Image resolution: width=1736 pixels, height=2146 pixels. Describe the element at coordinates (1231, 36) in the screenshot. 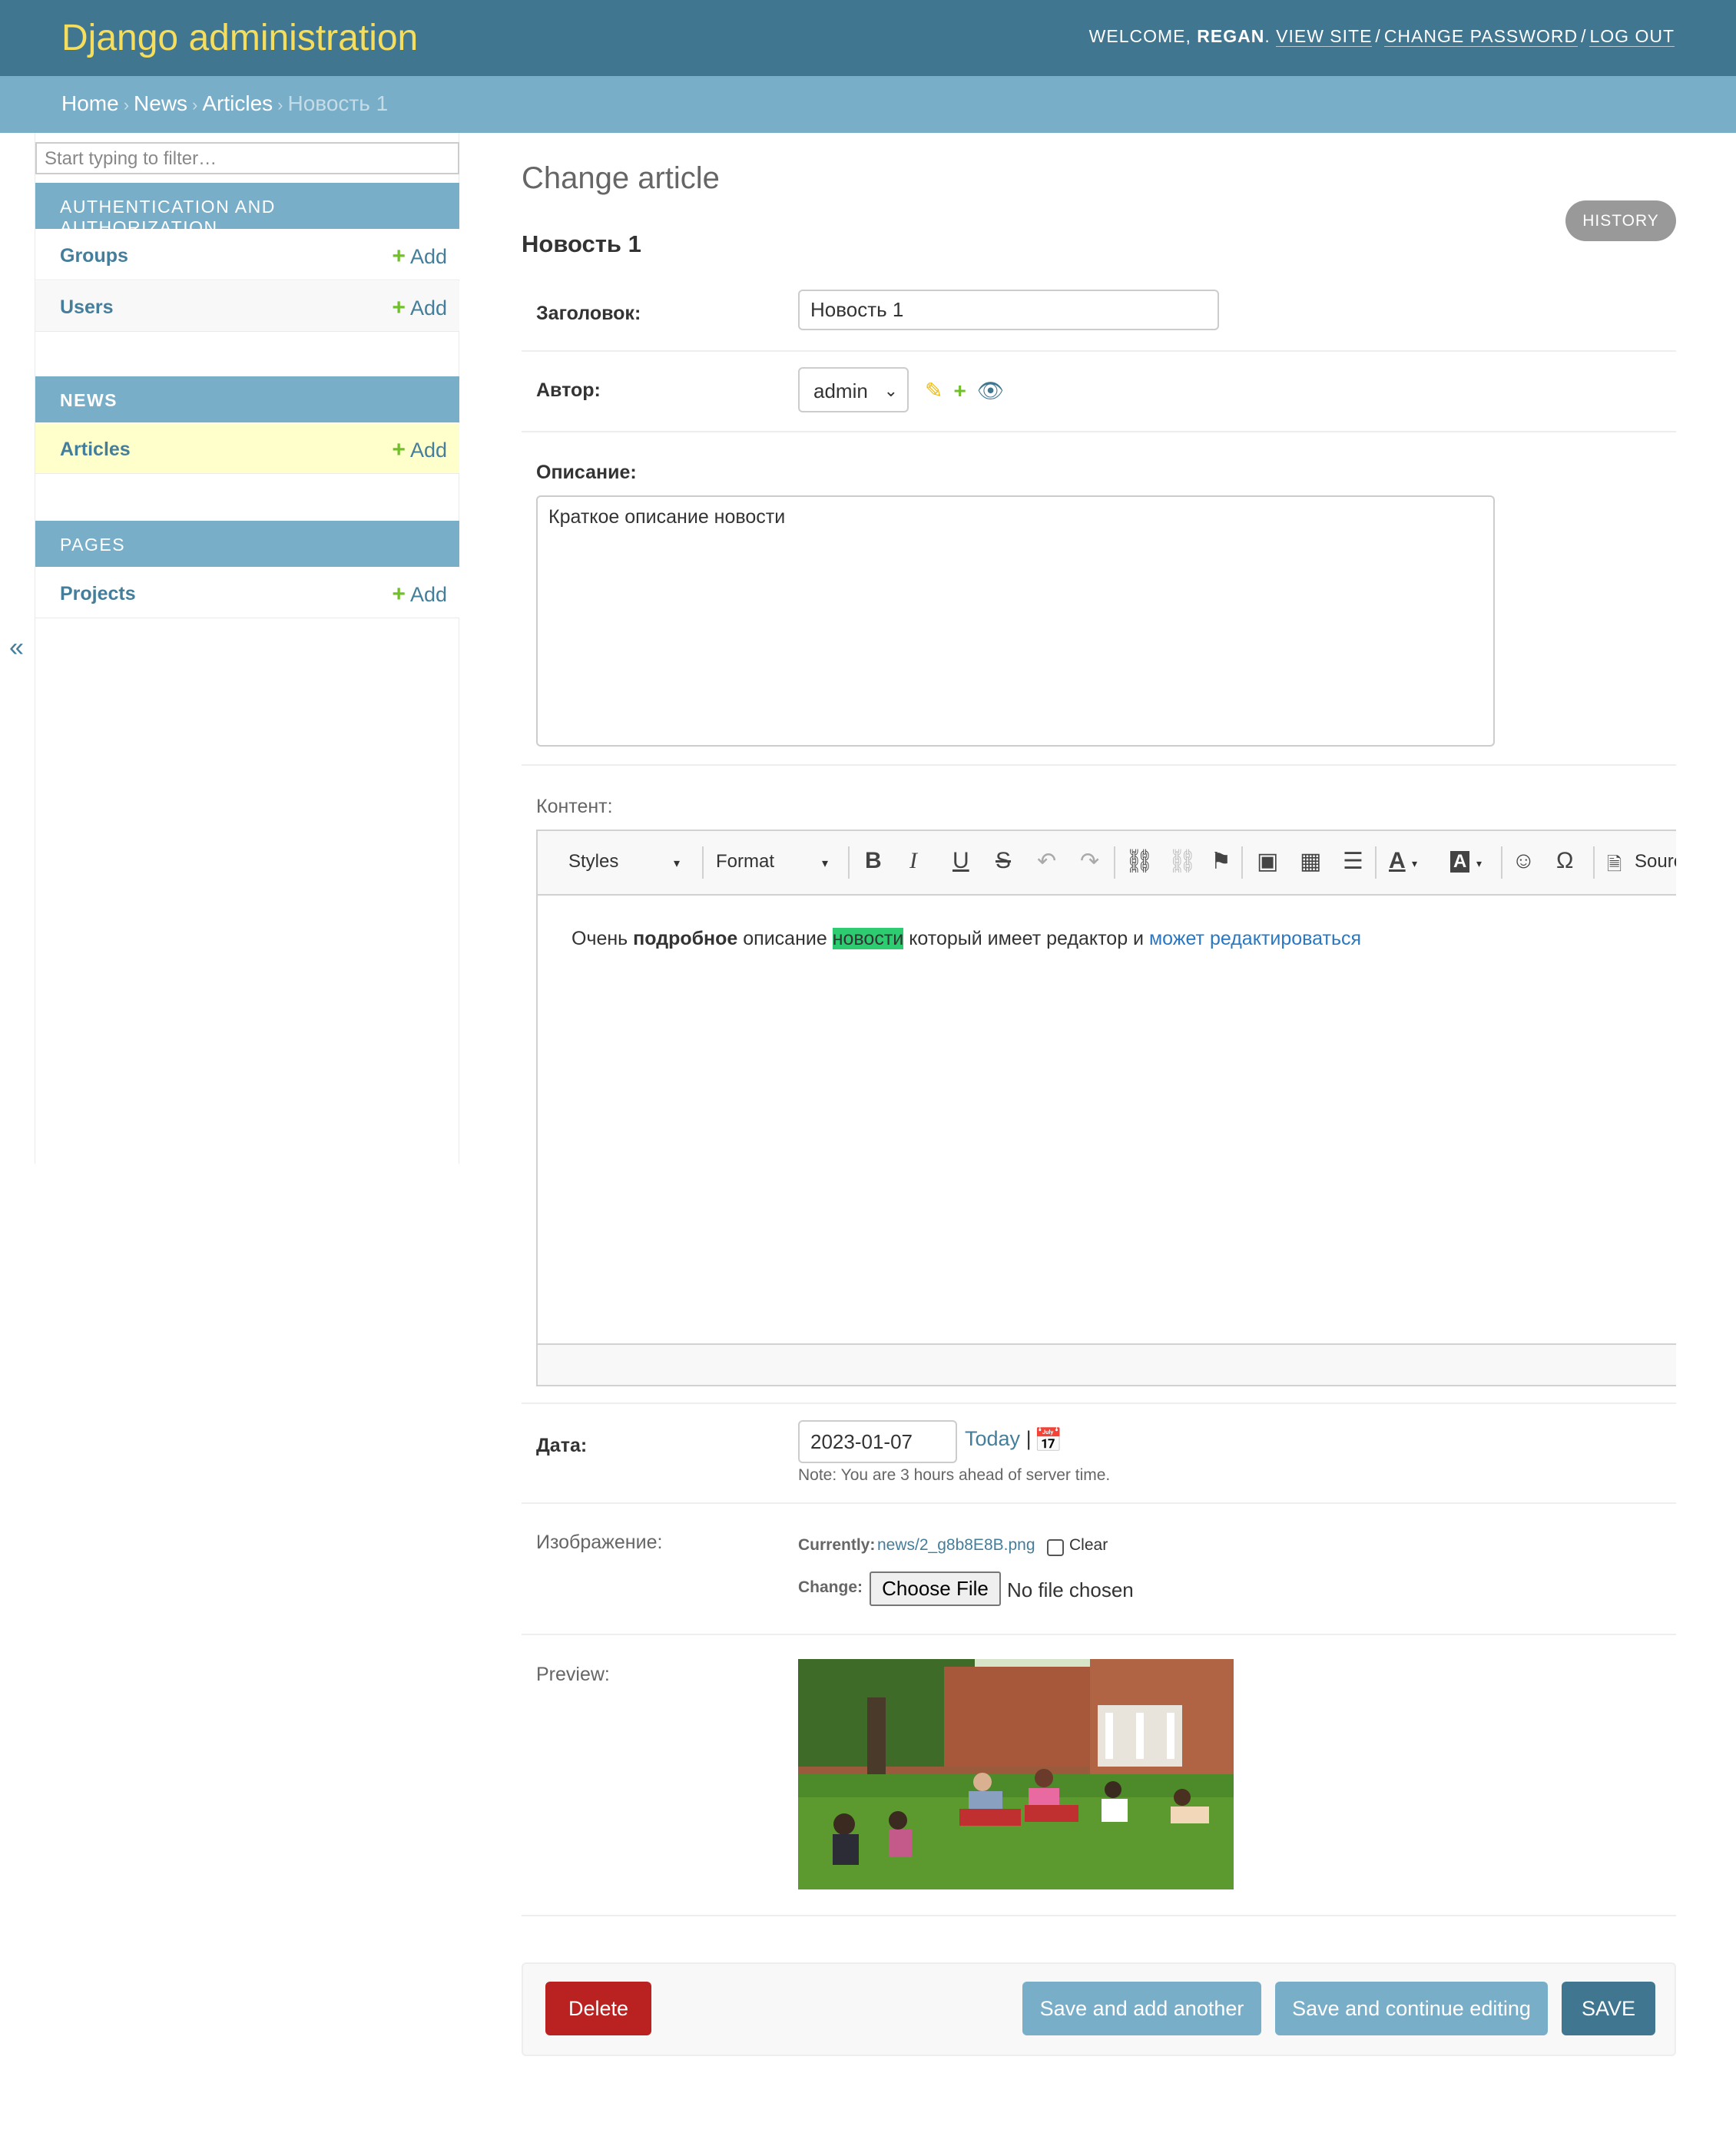

I see `username: REGAN` at that location.